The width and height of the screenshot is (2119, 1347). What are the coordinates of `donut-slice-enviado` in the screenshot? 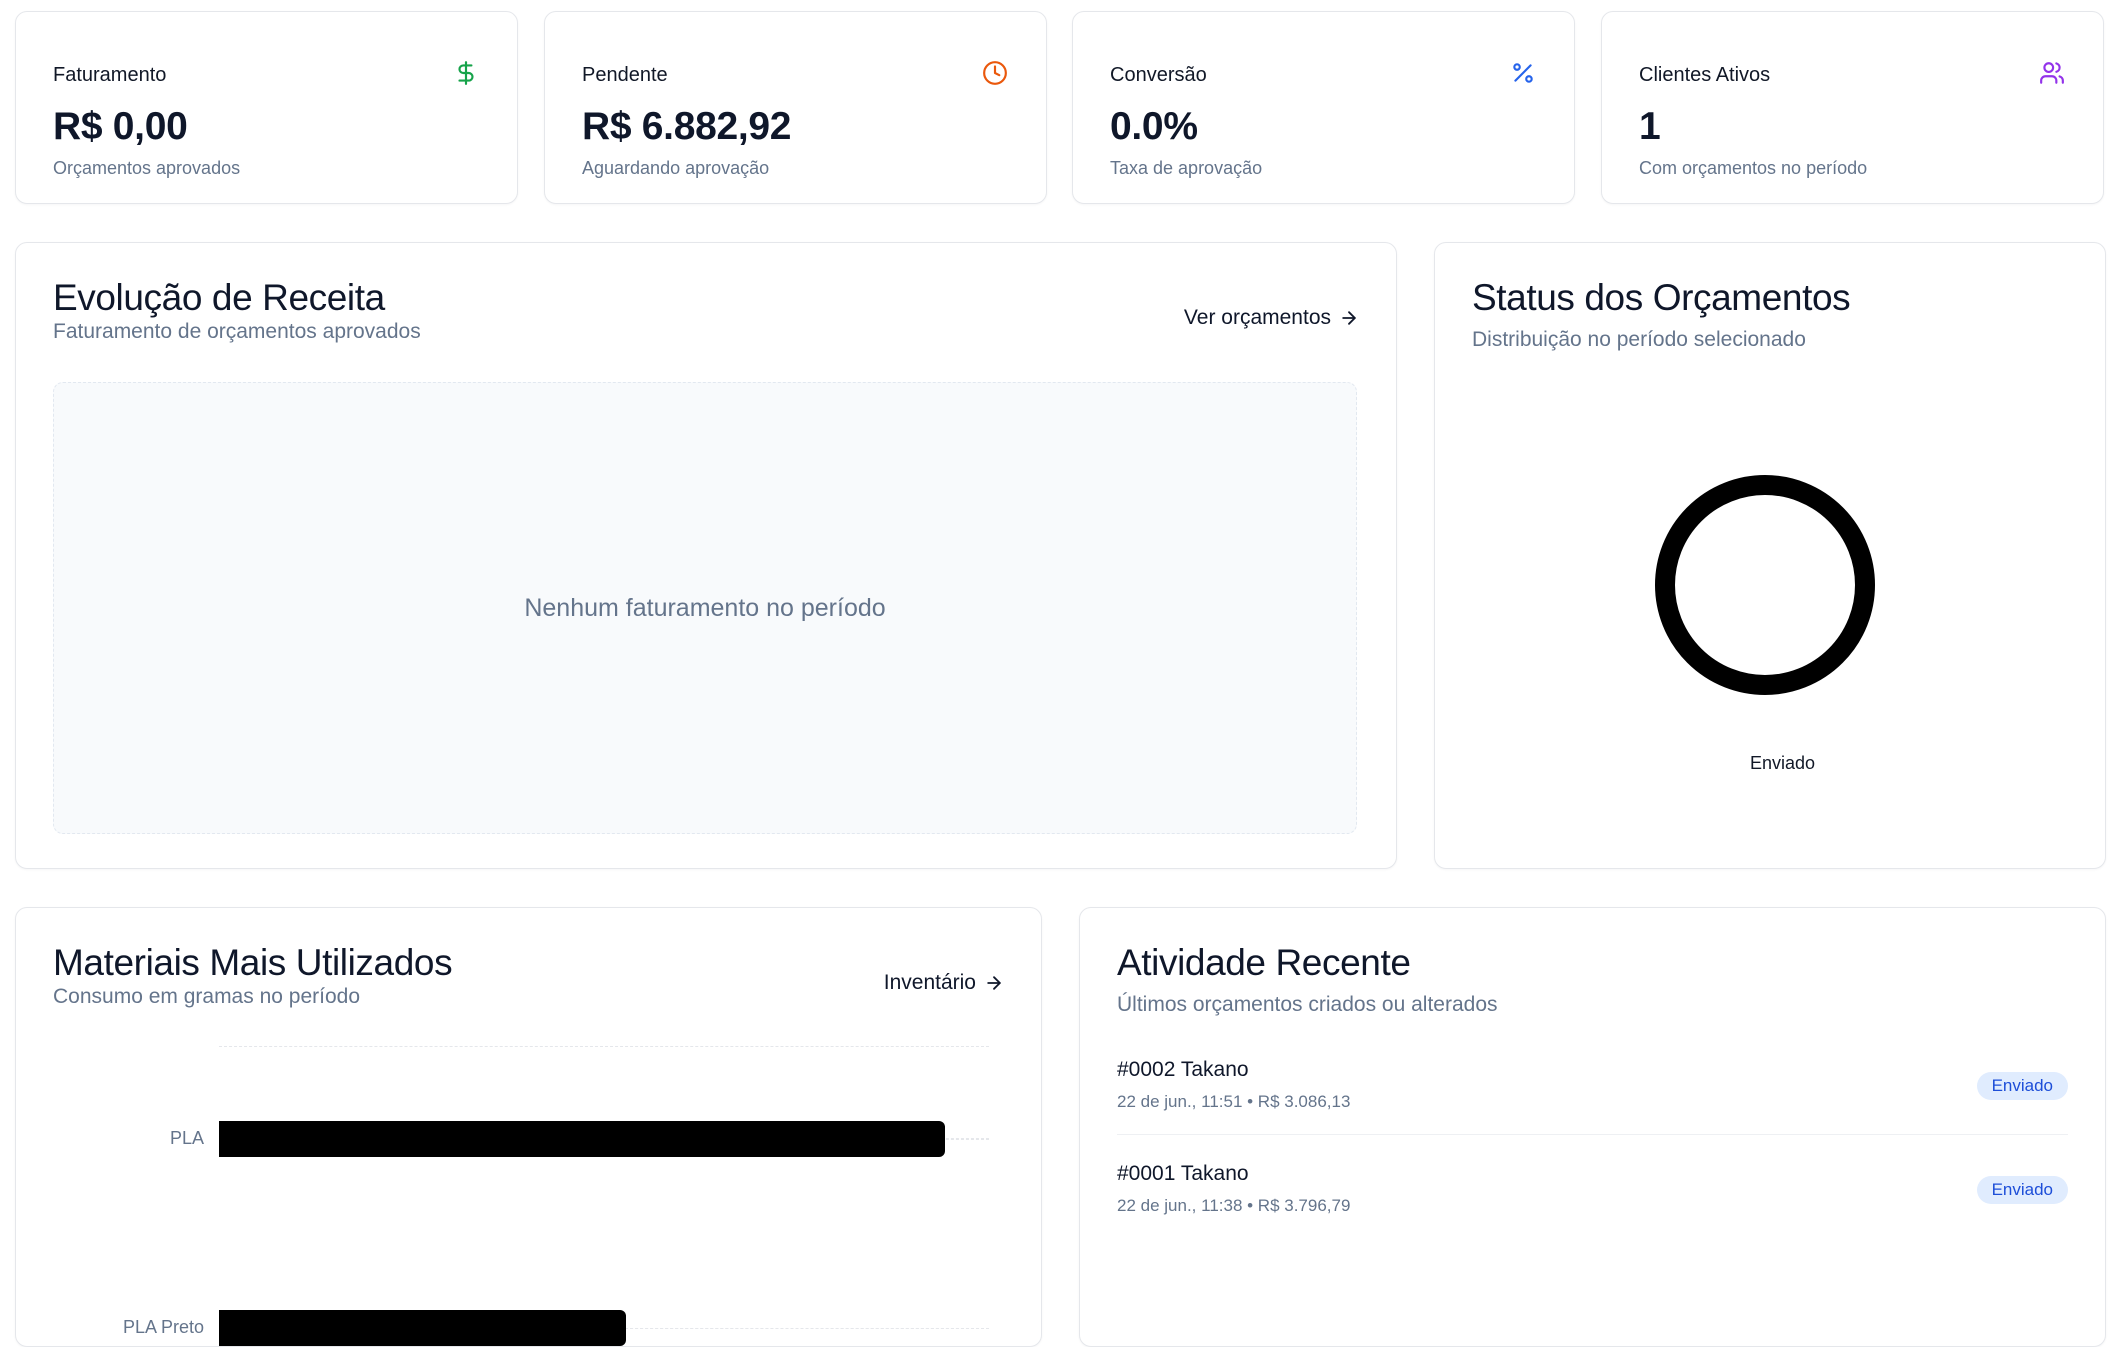 It's located at (1765, 585).